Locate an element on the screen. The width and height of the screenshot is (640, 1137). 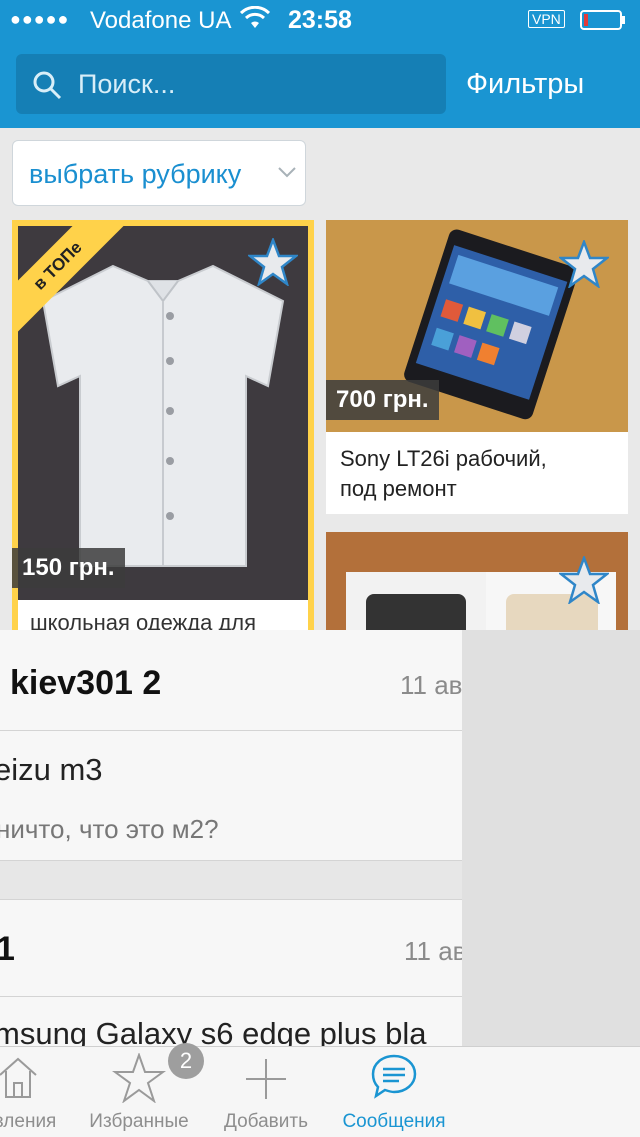
plus-icon is located at coordinates (266, 1079).